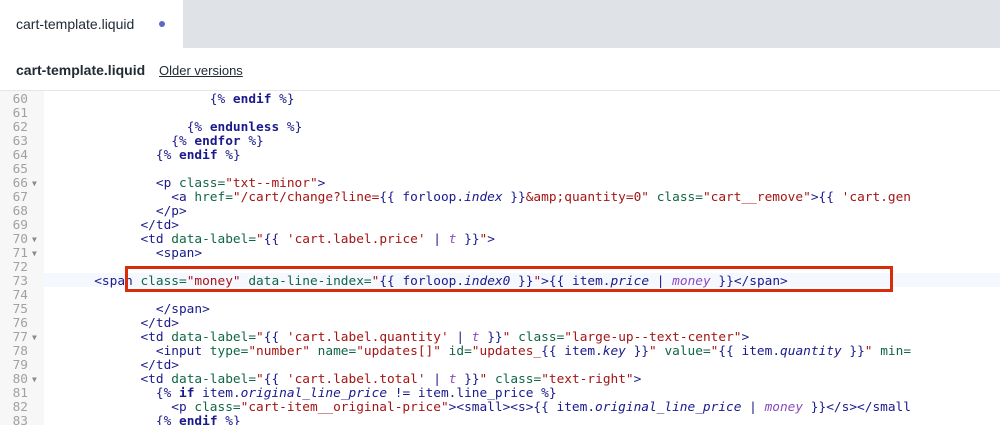  I want to click on code-token: != item.line_price %}, so click(472, 393).